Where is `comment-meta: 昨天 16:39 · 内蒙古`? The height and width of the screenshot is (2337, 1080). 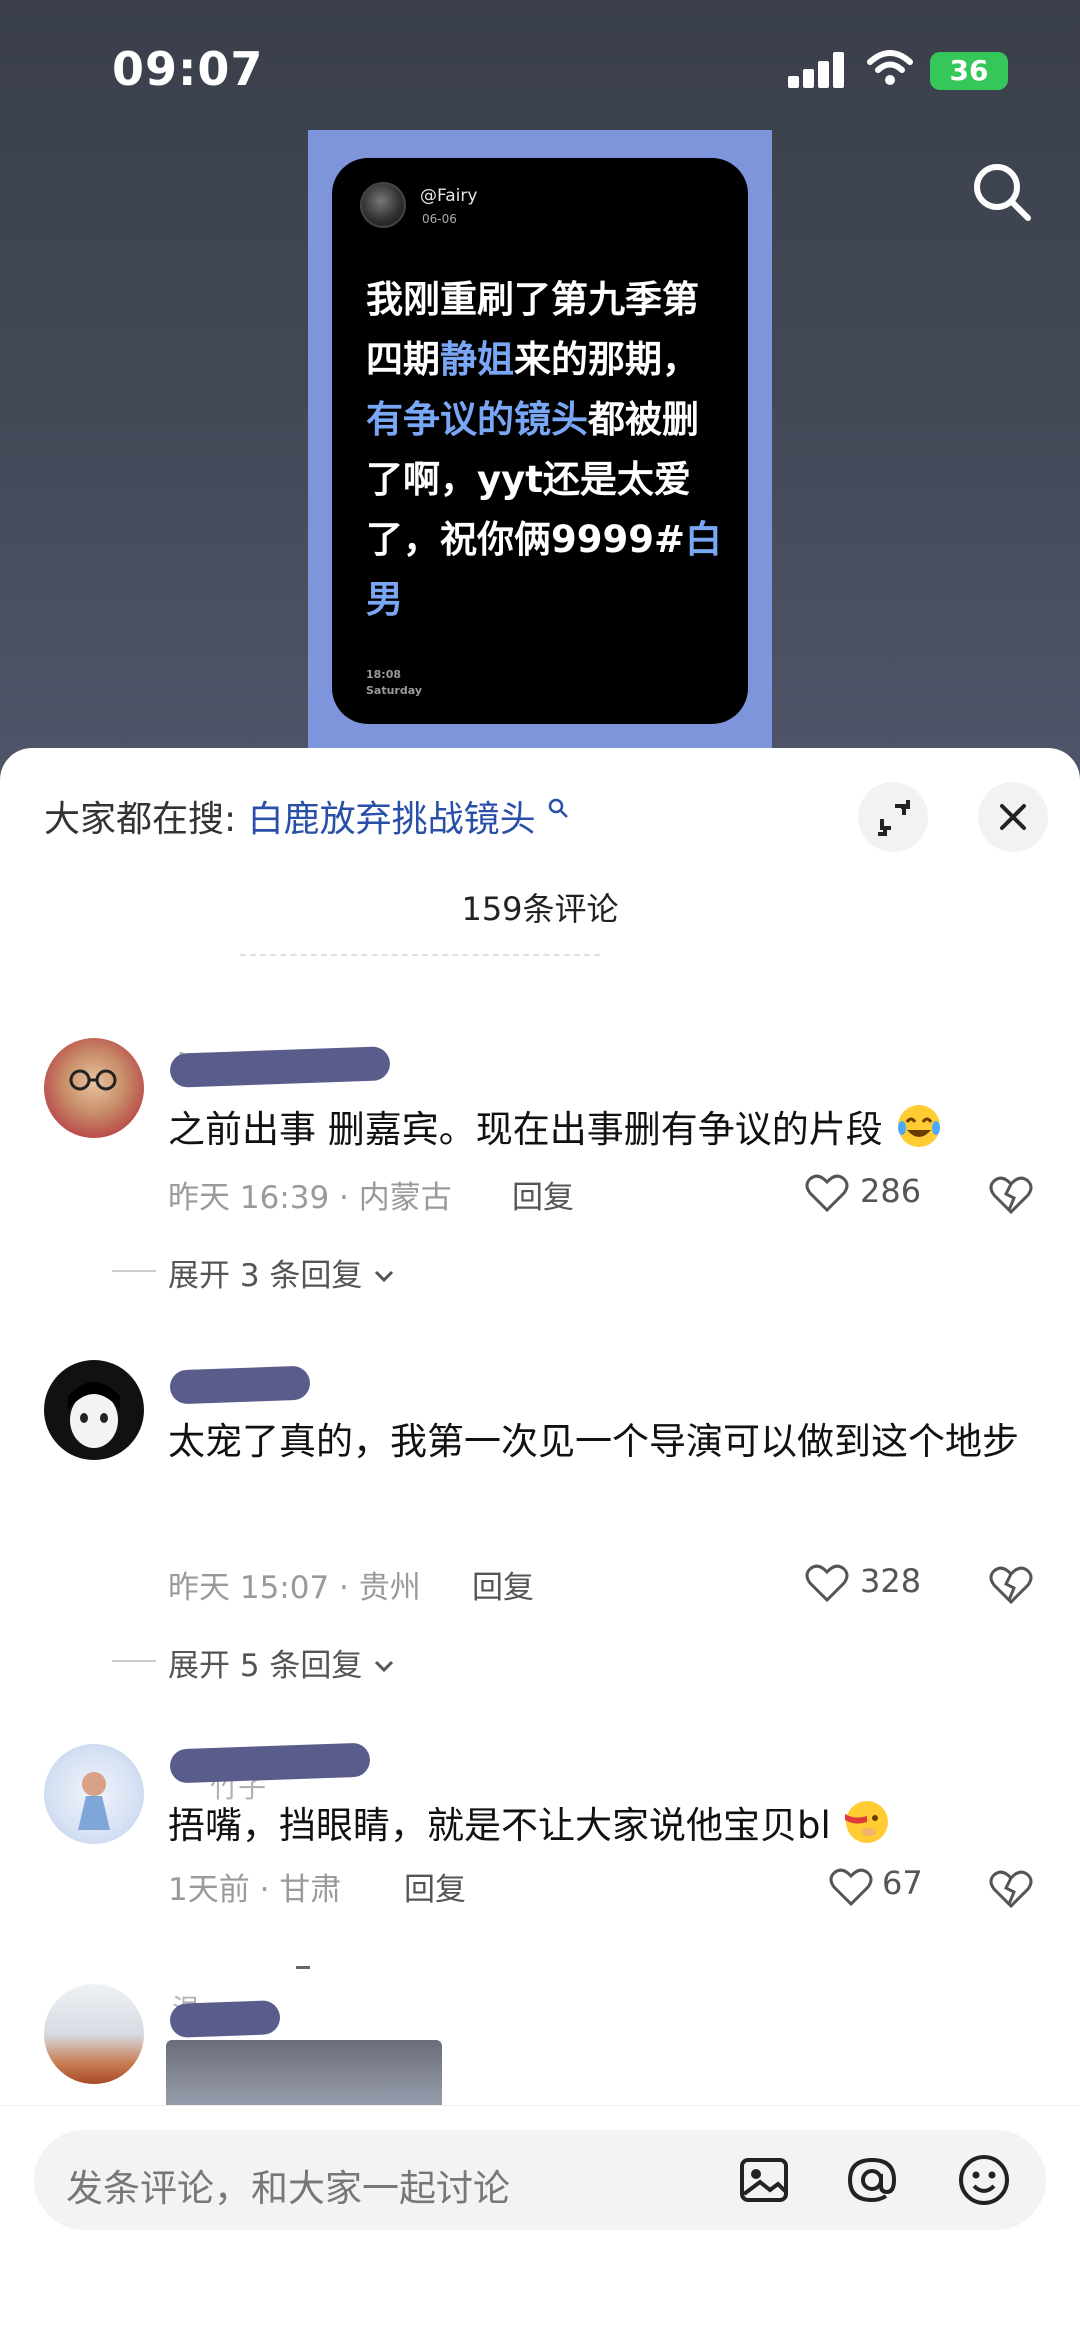
comment-meta: 昨天 16:39 · 内蒙古 is located at coordinates (310, 1198).